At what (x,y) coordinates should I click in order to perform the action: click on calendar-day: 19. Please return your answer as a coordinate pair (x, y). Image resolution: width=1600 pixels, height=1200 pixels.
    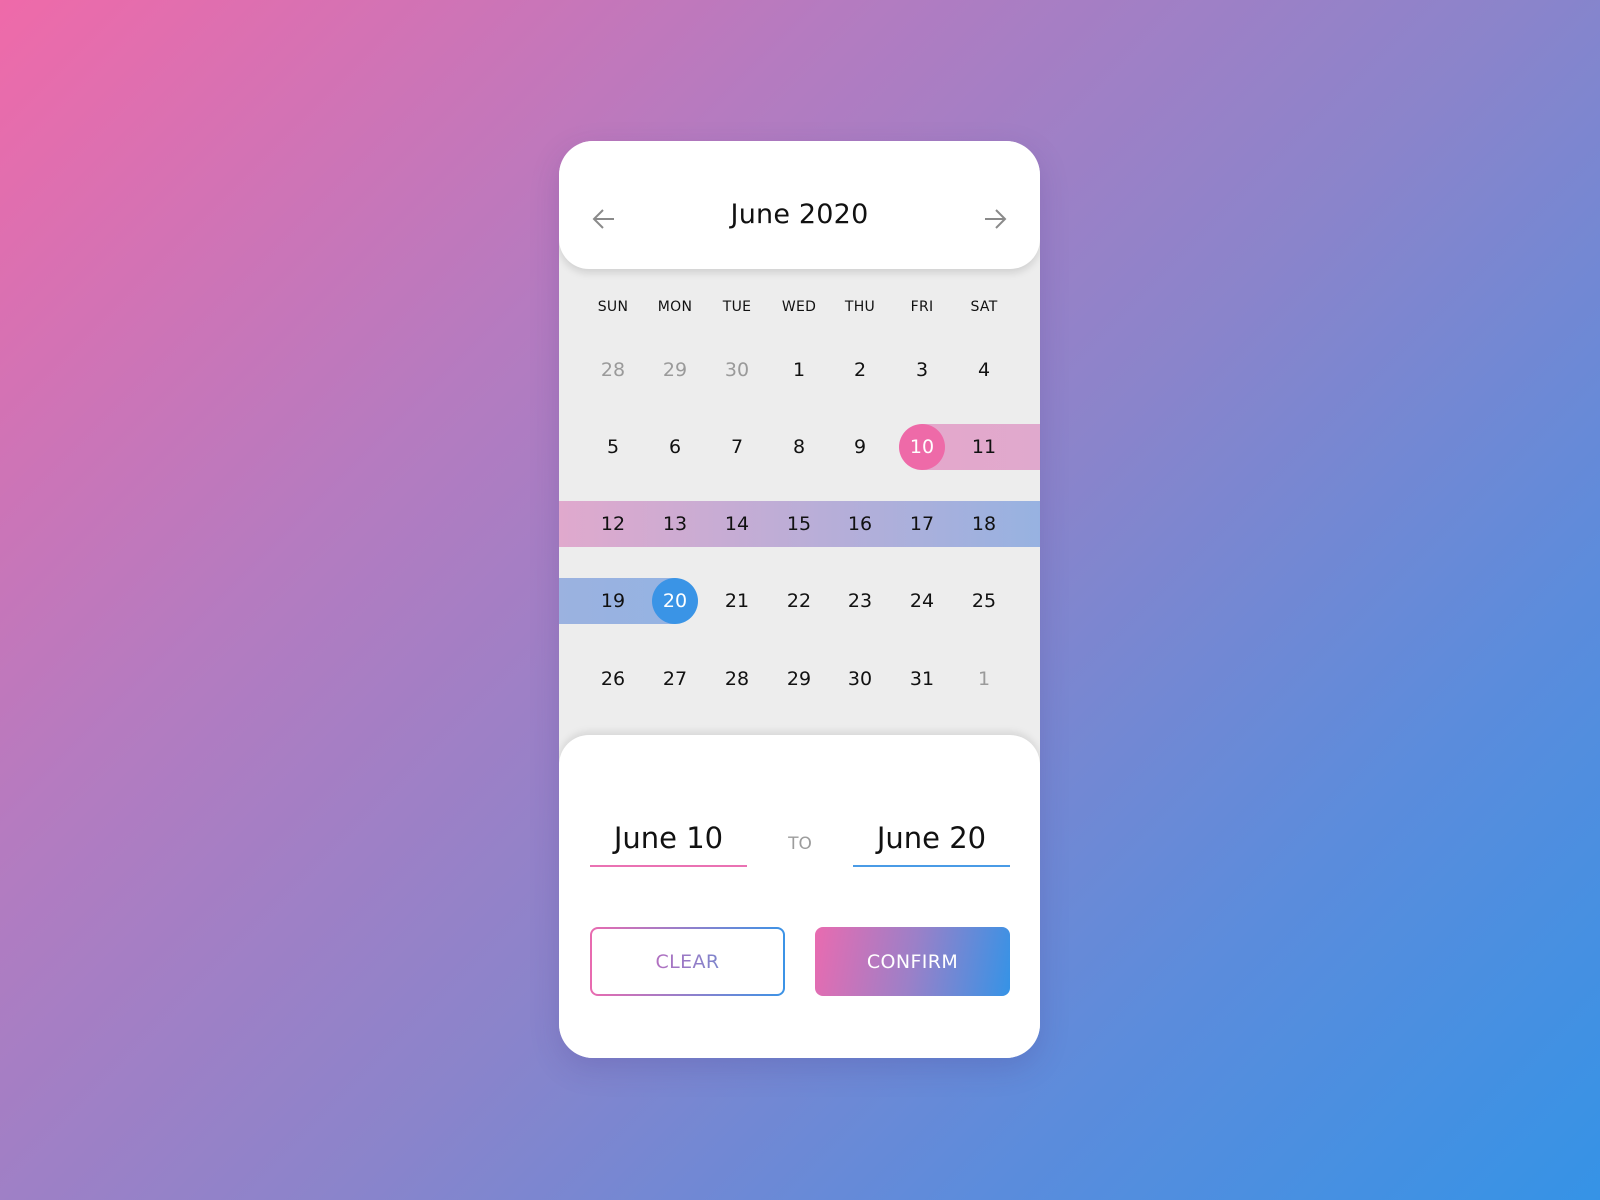
    Looking at the image, I should click on (613, 601).